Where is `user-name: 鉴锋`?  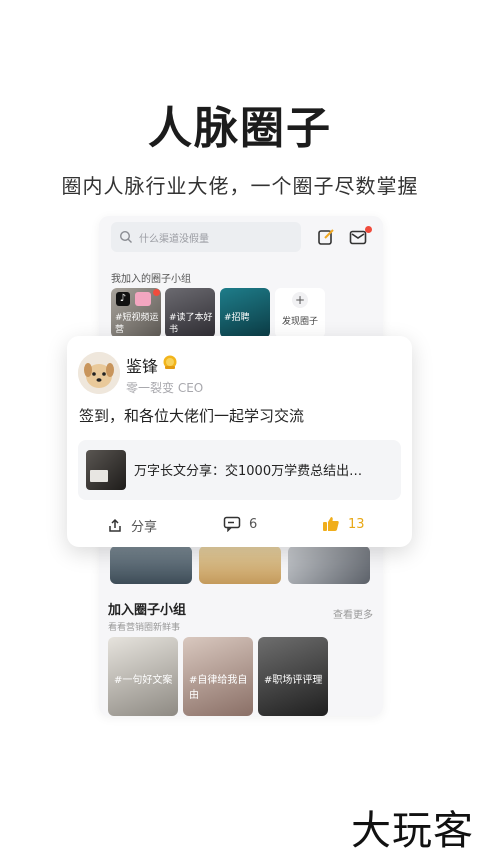
user-name: 鉴锋 is located at coordinates (142, 365).